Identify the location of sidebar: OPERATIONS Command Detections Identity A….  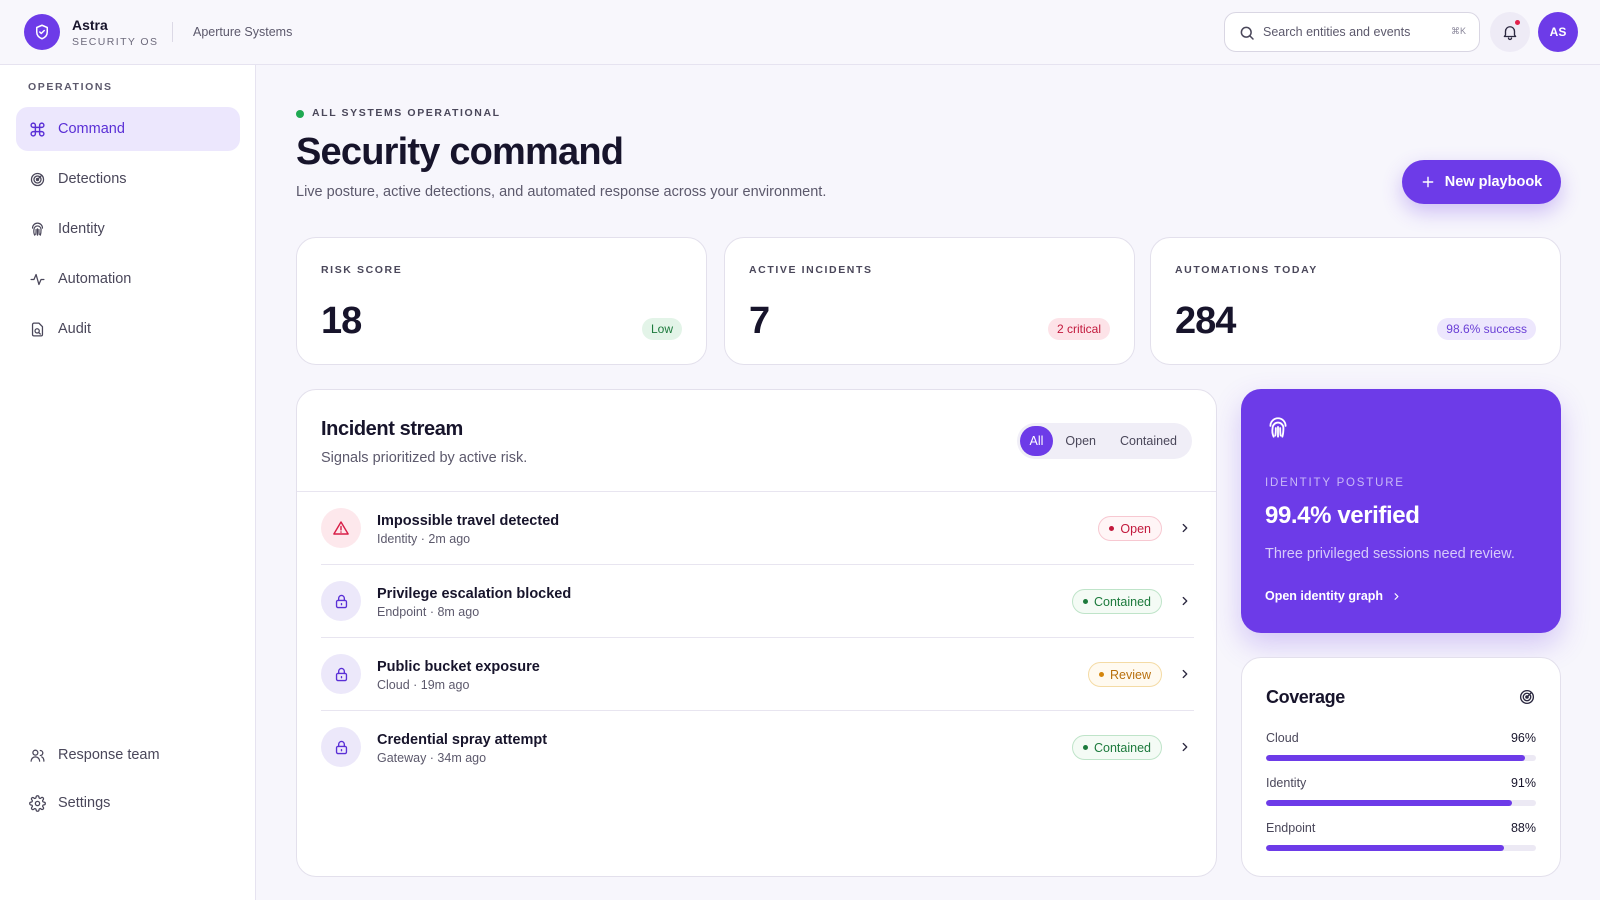
(128, 482).